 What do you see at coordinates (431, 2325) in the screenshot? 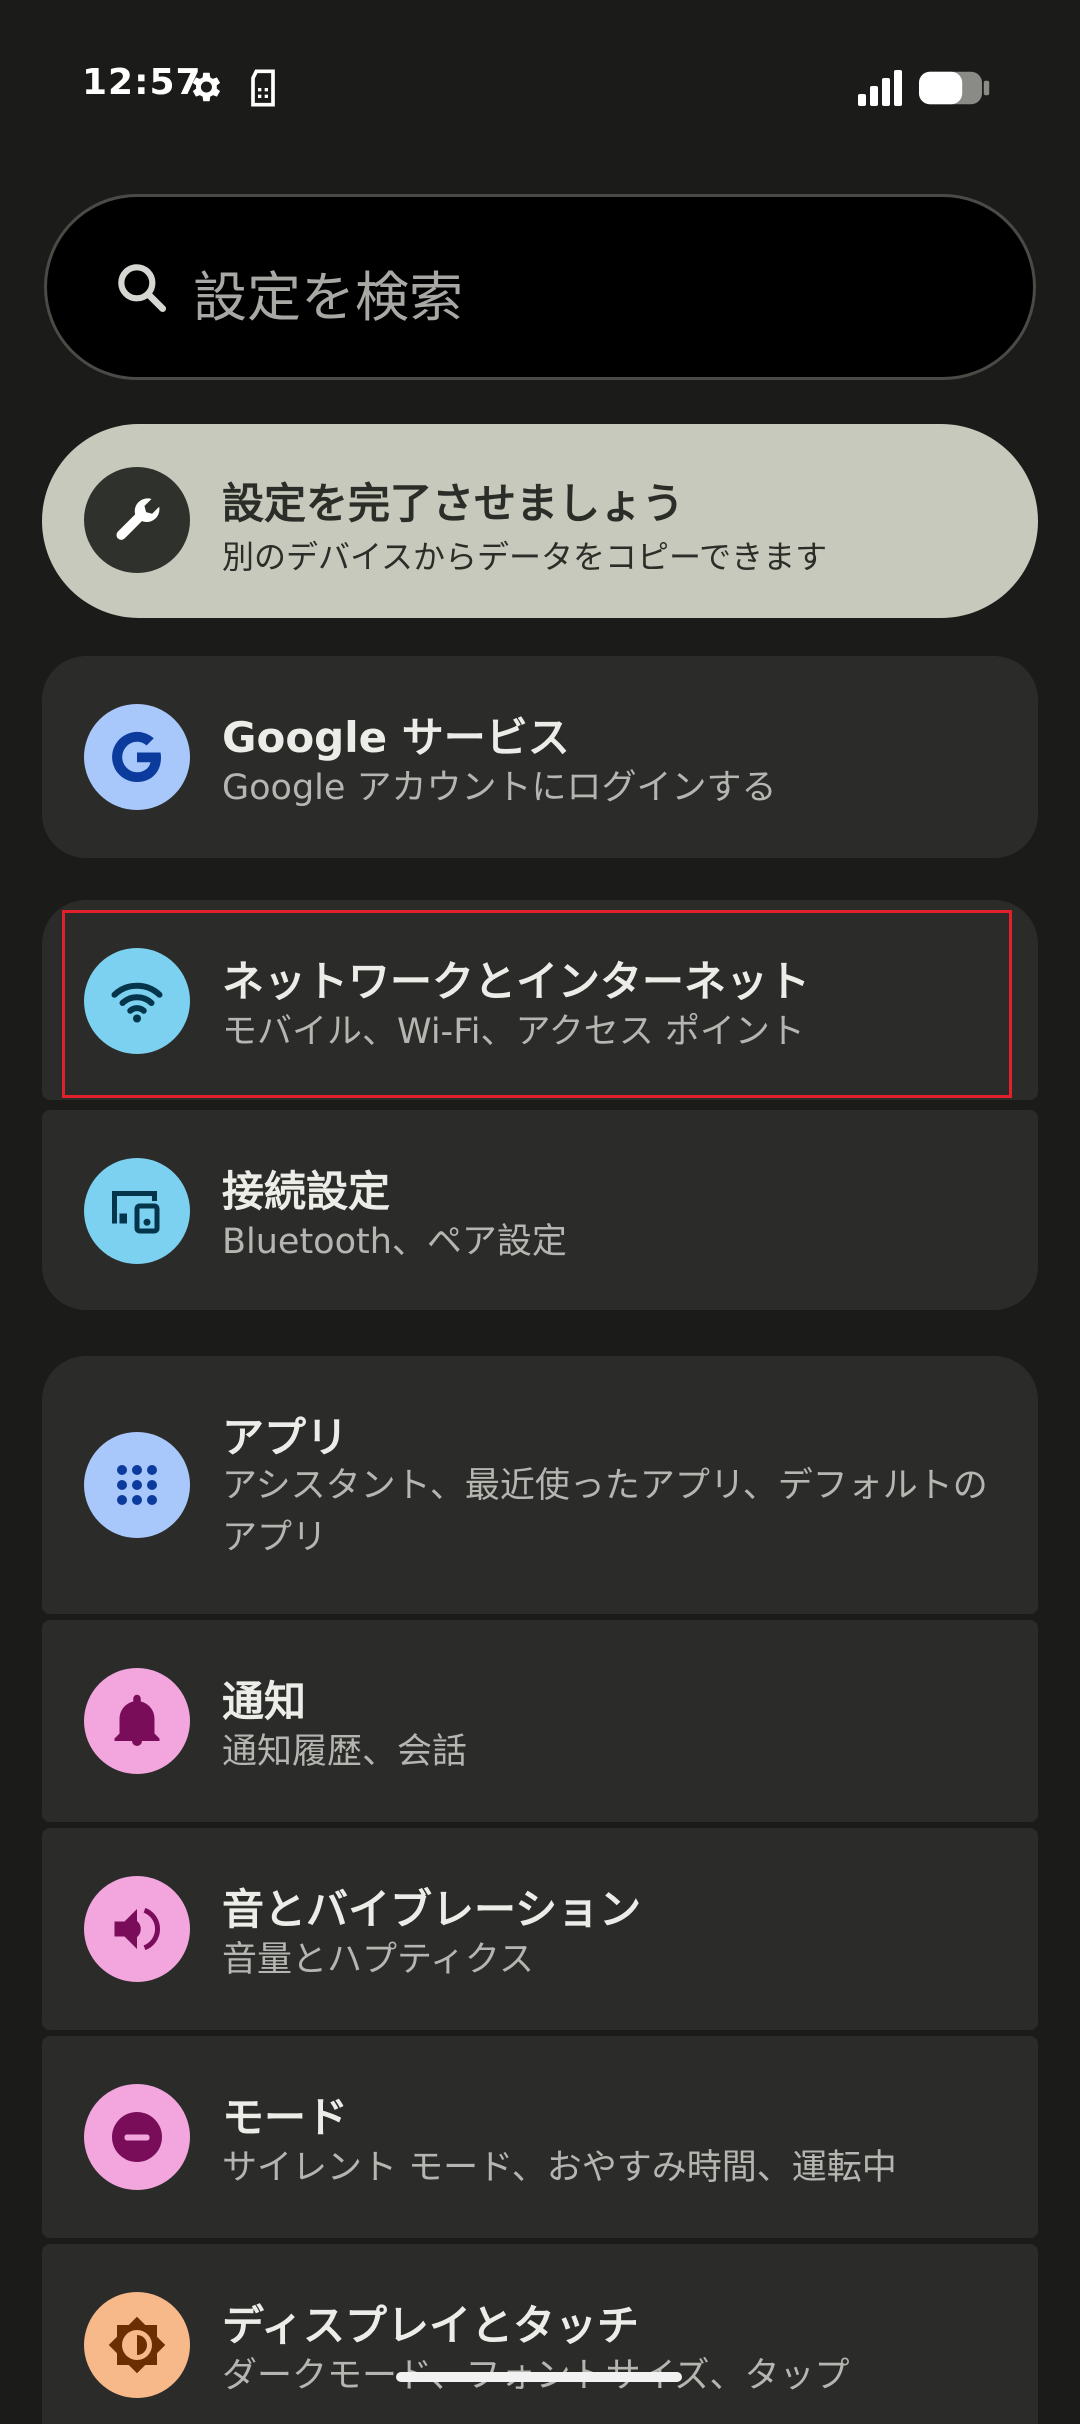
I see `item-title: ディスプレイとタッチ` at bounding box center [431, 2325].